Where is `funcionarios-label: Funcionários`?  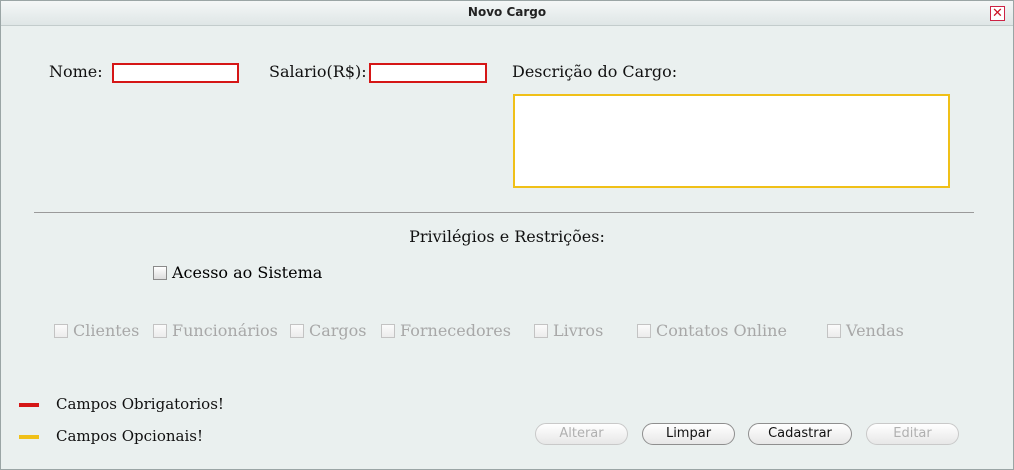
funcionarios-label: Funcionários is located at coordinates (225, 330).